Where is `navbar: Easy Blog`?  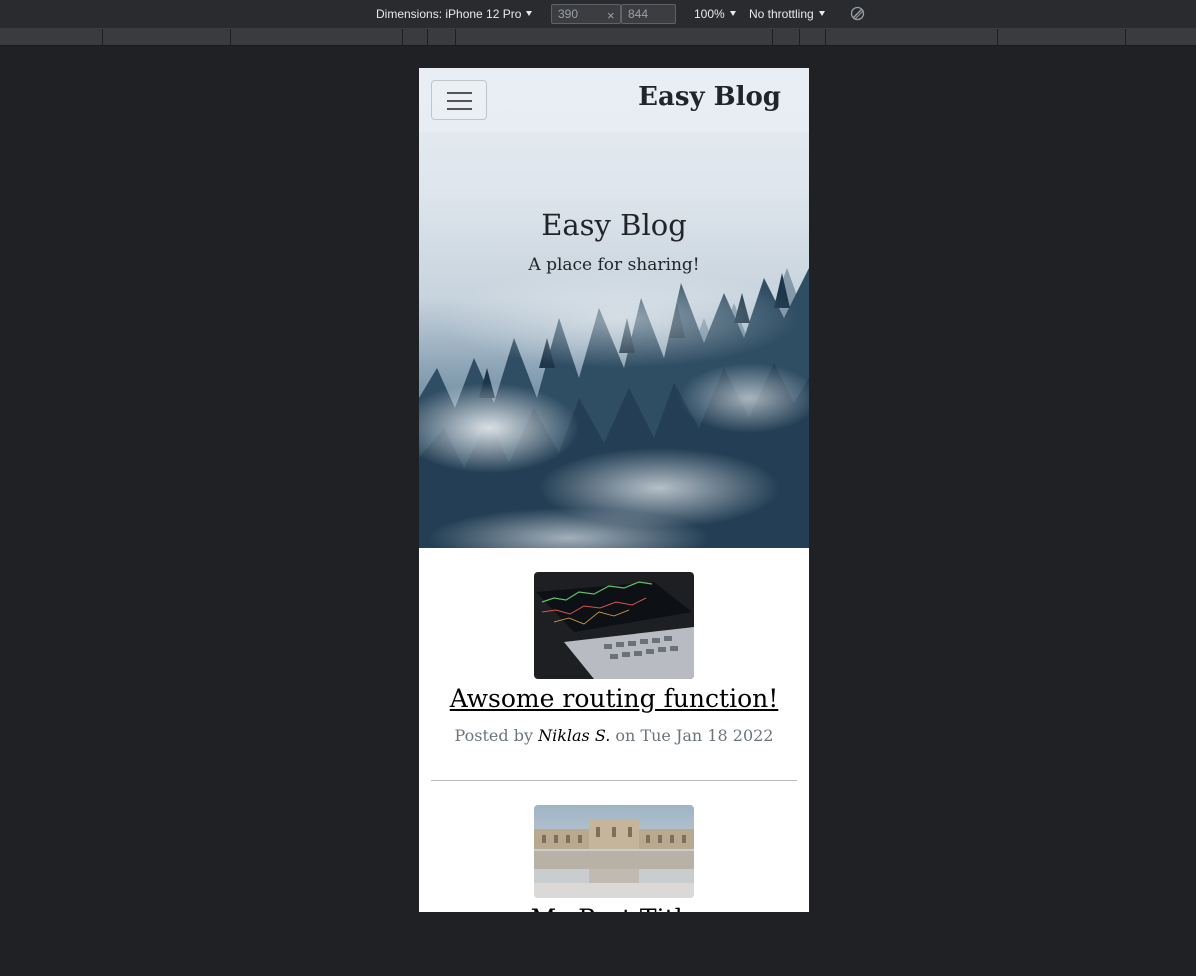
navbar: Easy Blog is located at coordinates (614, 100).